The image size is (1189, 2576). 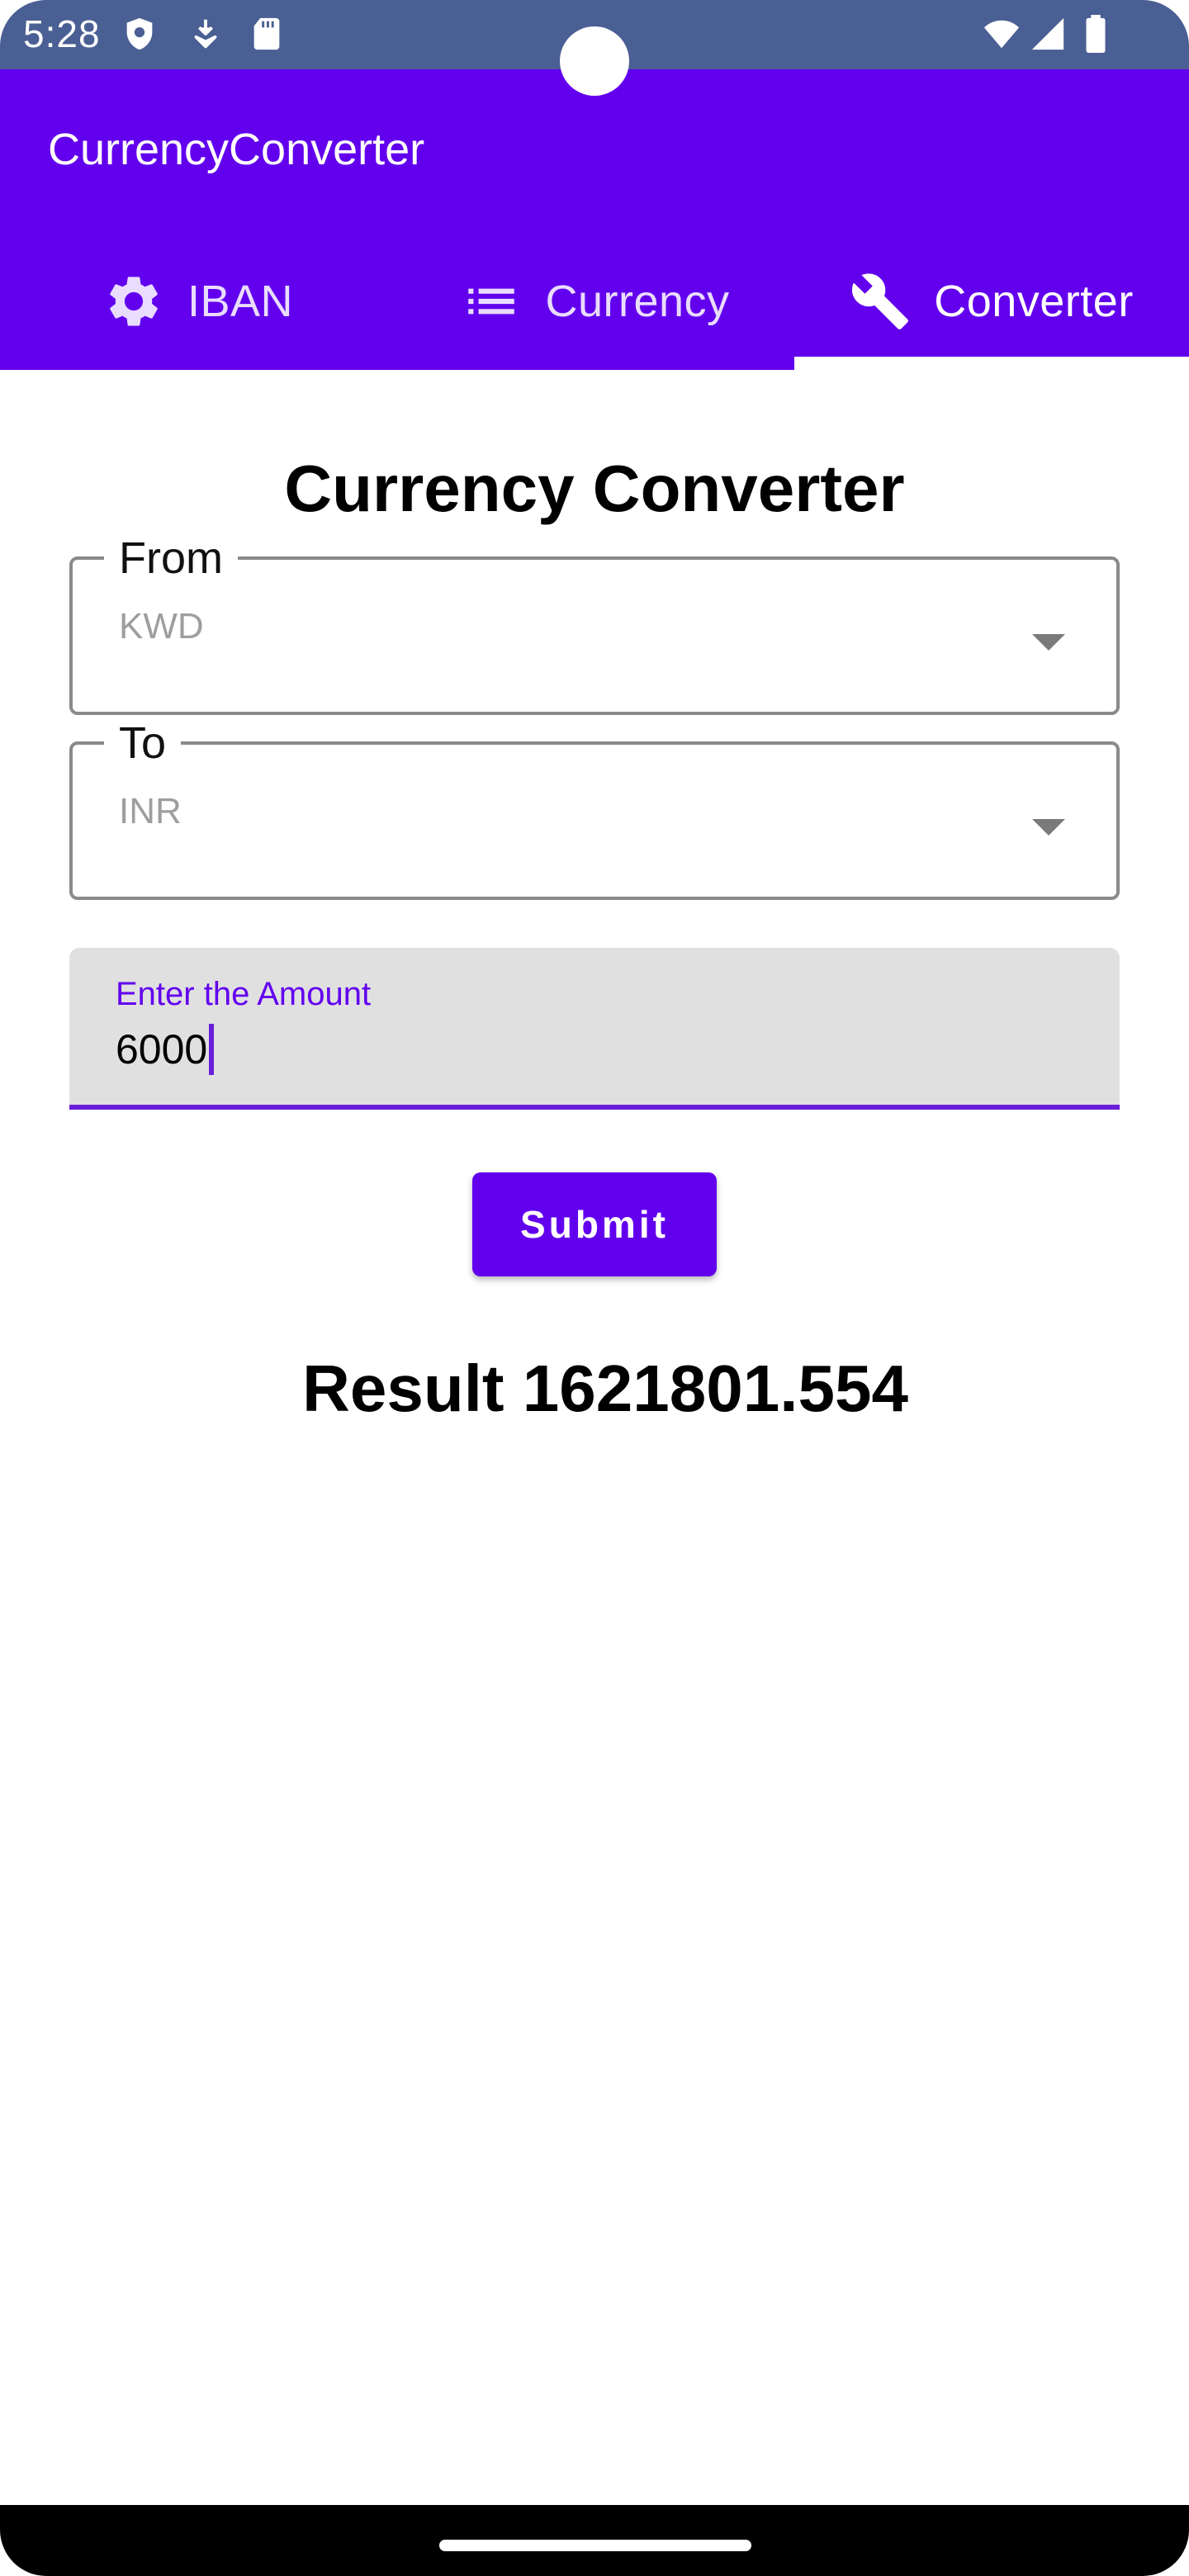 I want to click on text-caret, so click(x=212, y=1049).